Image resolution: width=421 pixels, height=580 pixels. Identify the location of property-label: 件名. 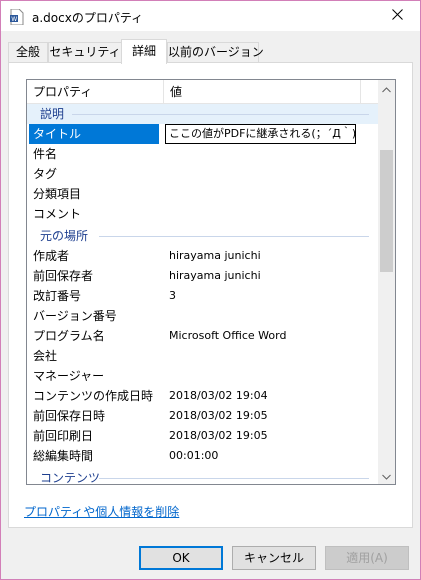
(45, 154).